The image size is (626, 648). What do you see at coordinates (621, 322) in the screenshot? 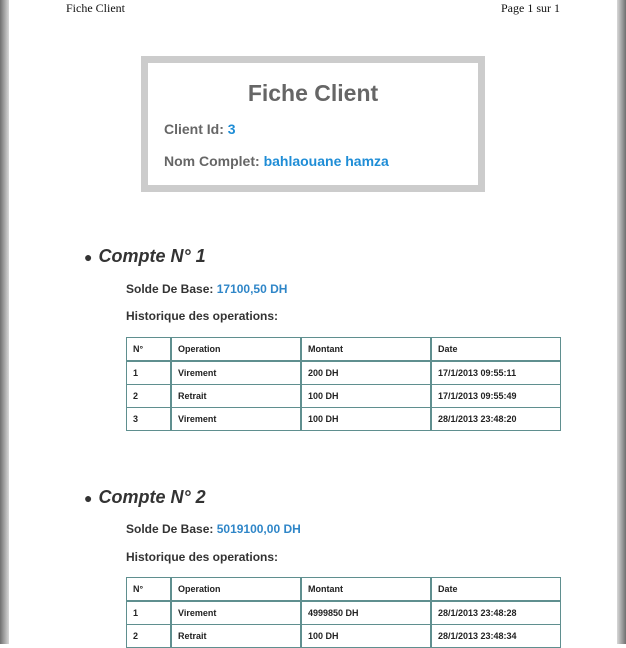
I see `viewer-edge-right` at bounding box center [621, 322].